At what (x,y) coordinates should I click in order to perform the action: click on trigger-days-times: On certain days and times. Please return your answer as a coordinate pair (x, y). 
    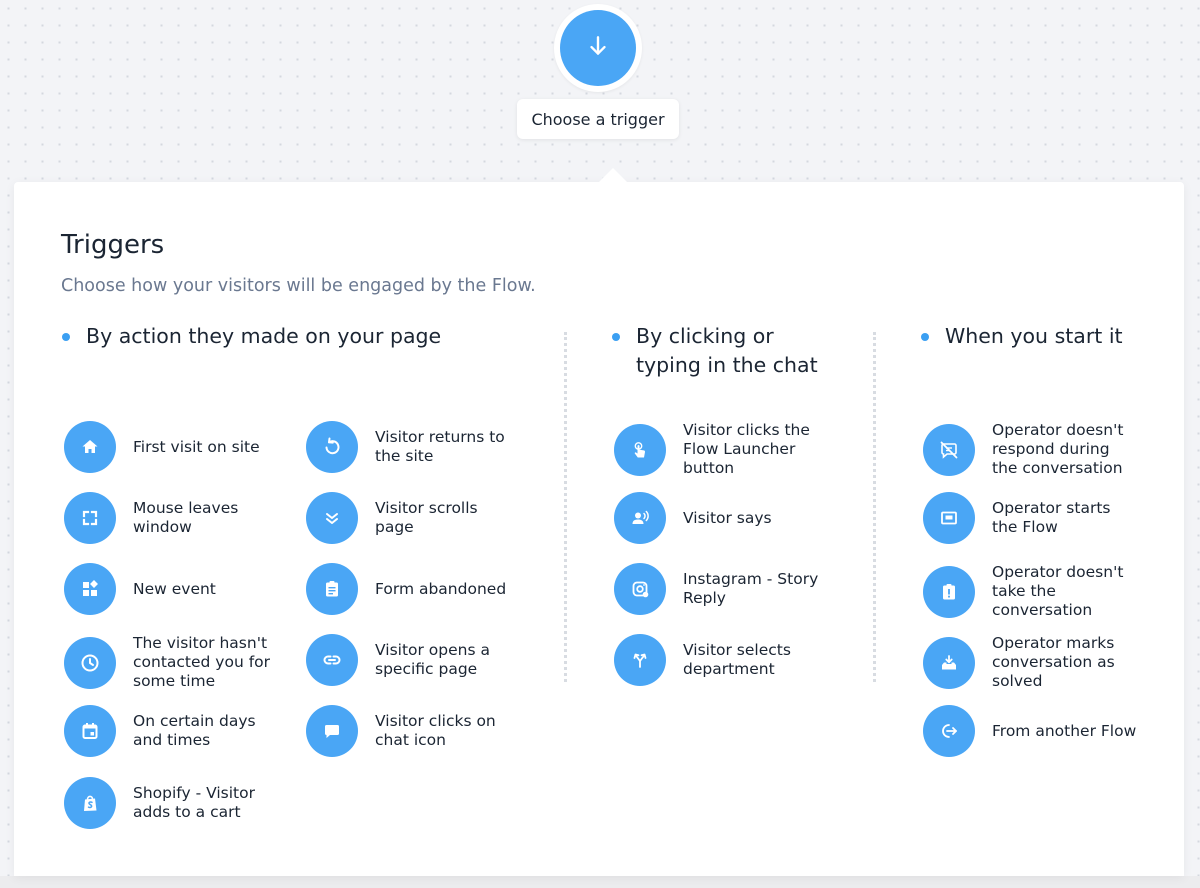
    Looking at the image, I should click on (160, 731).